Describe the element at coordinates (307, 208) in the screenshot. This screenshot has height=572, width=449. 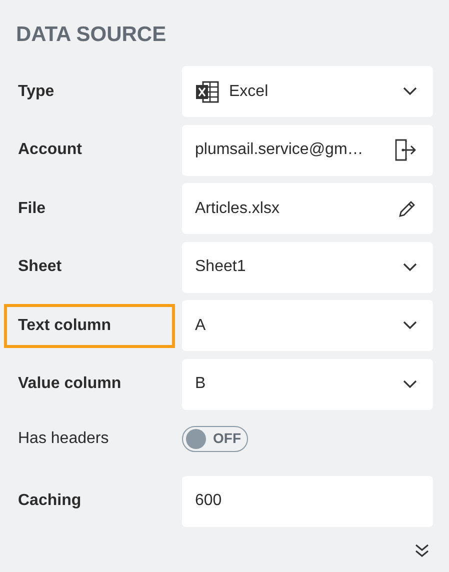
I see `text-field: Articles.xlsx` at that location.